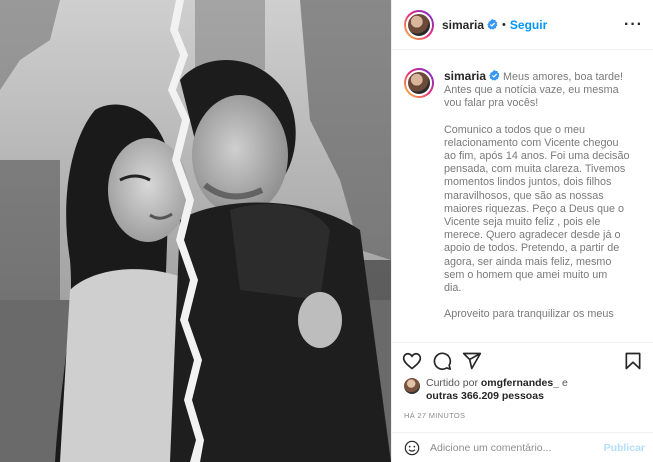 The width and height of the screenshot is (653, 462). Describe the element at coordinates (472, 361) in the screenshot. I see `share-icon` at that location.